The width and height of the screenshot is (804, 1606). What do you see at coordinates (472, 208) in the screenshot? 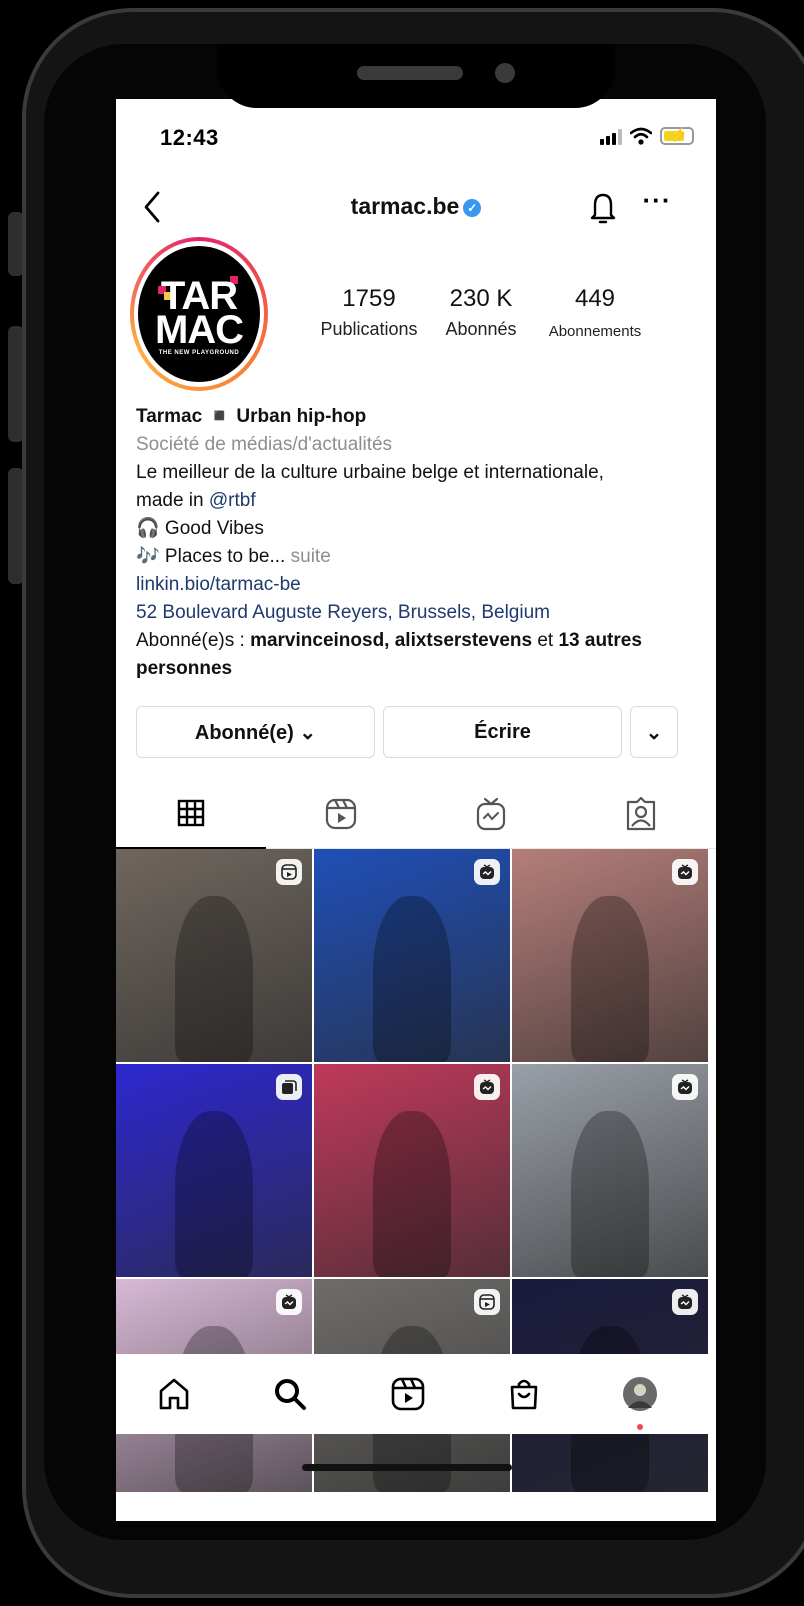
I see `verified-badge-icon: ✓` at bounding box center [472, 208].